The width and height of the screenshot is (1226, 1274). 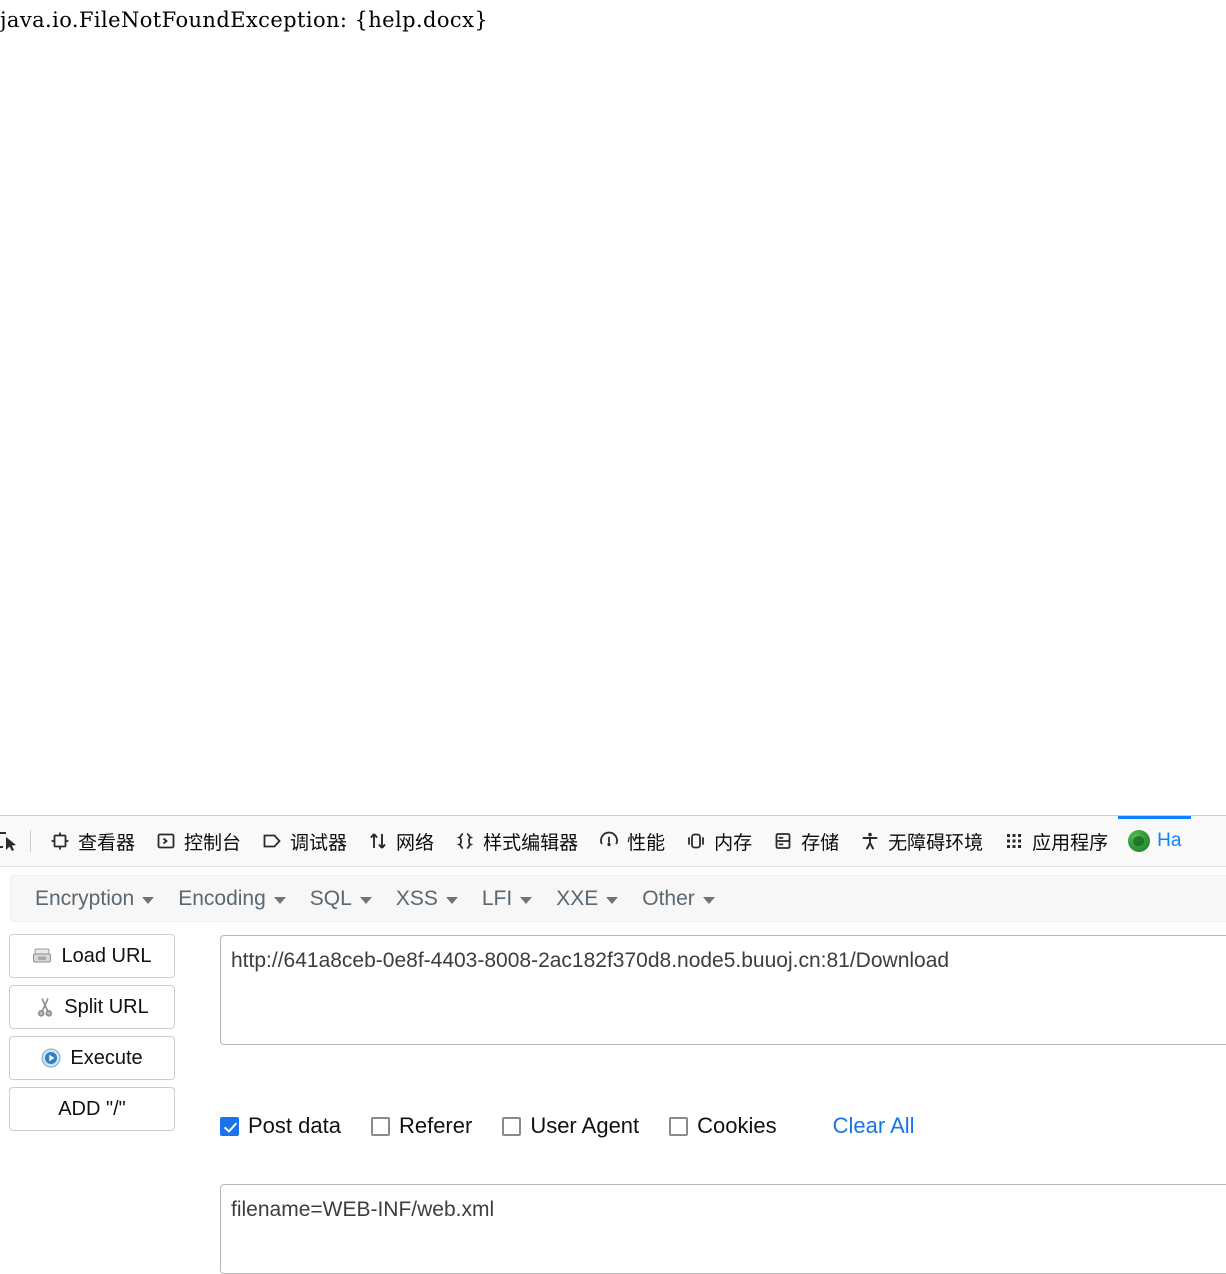 I want to click on split-url-button: Split URL, so click(x=92, y=1007).